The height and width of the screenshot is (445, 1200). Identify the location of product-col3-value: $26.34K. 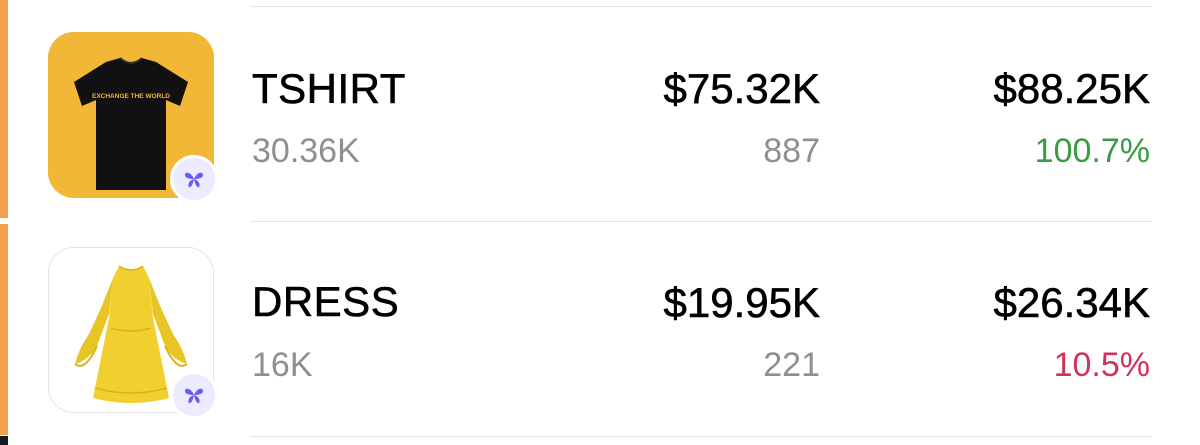
(1071, 303).